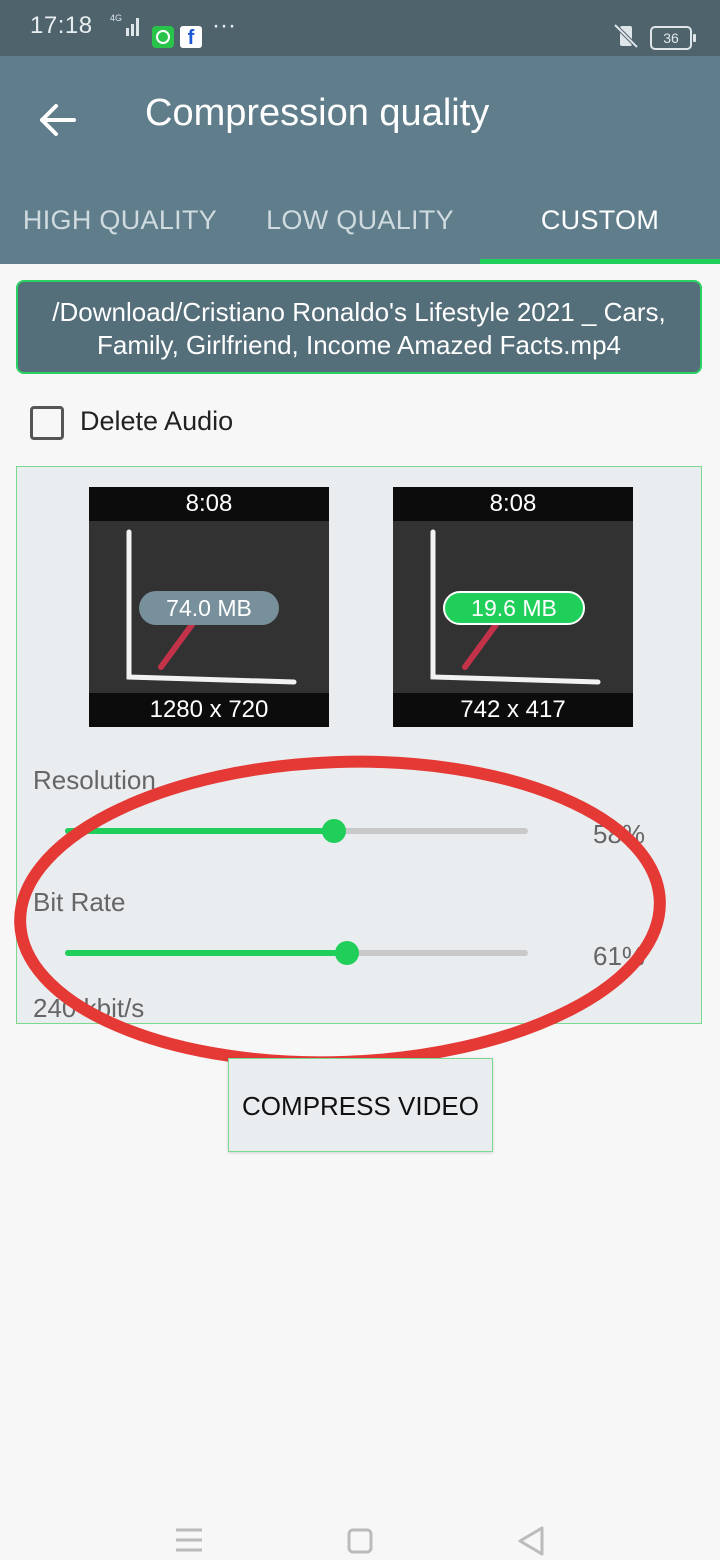 Image resolution: width=720 pixels, height=1560 pixels. I want to click on home-icon, so click(360, 1541).